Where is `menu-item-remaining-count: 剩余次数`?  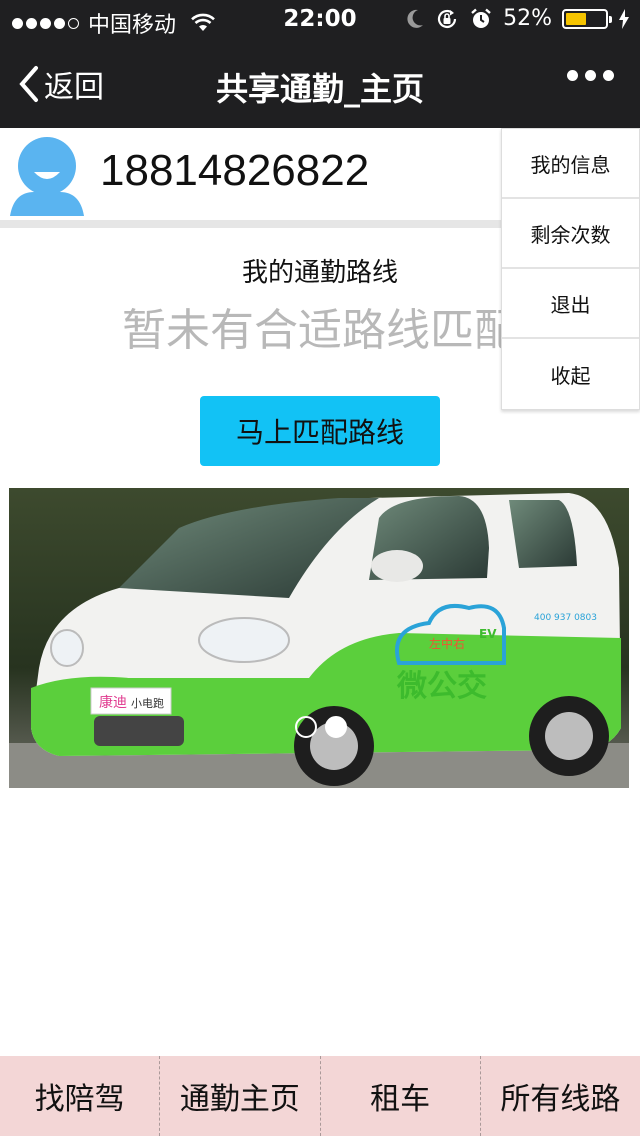
menu-item-remaining-count: 剩余次数 is located at coordinates (570, 234).